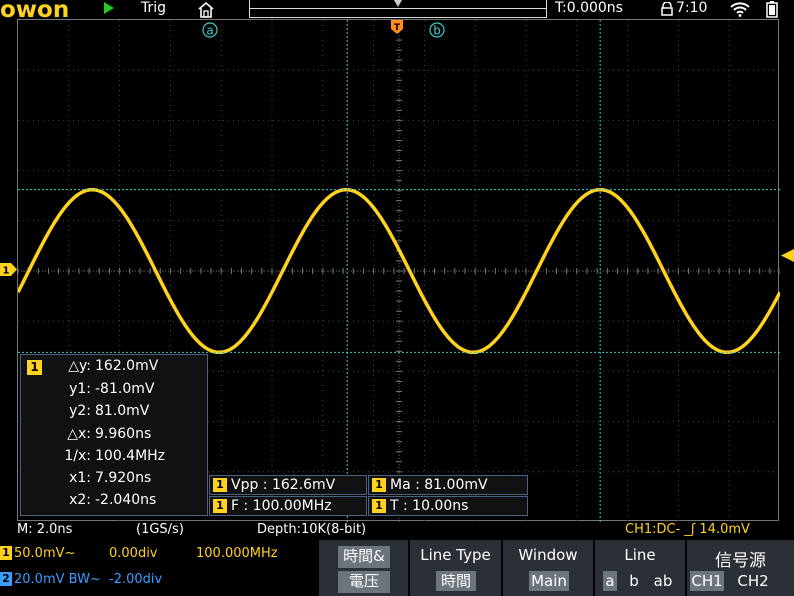 The image size is (794, 596). What do you see at coordinates (548, 555) in the screenshot?
I see `window-title: Window` at bounding box center [548, 555].